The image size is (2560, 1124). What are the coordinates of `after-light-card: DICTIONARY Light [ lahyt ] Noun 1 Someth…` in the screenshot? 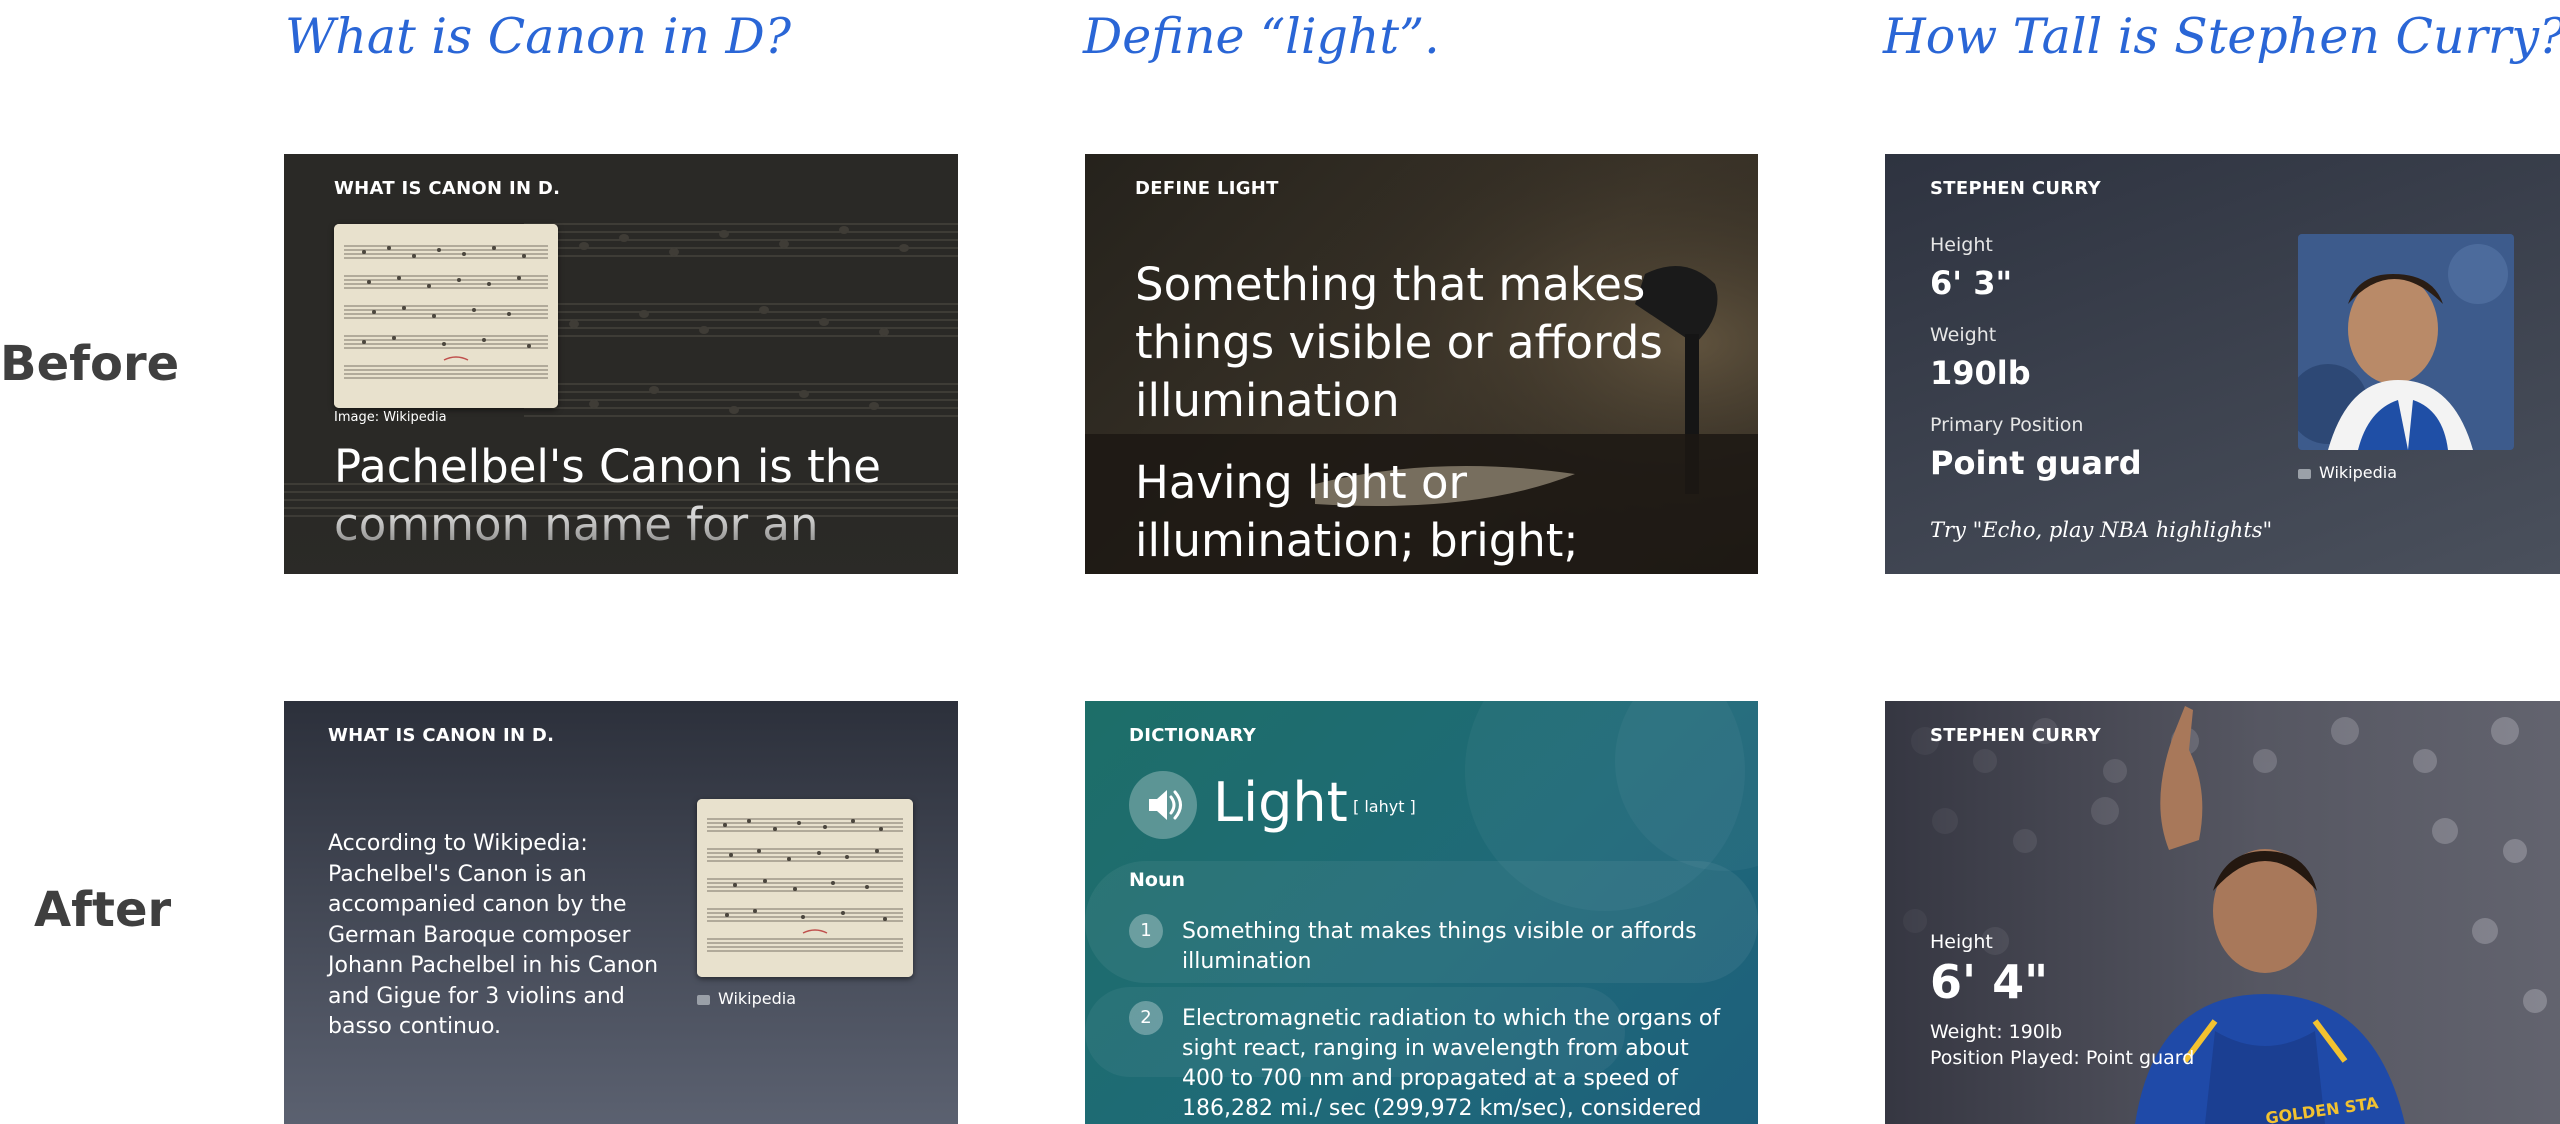 It's located at (1421, 912).